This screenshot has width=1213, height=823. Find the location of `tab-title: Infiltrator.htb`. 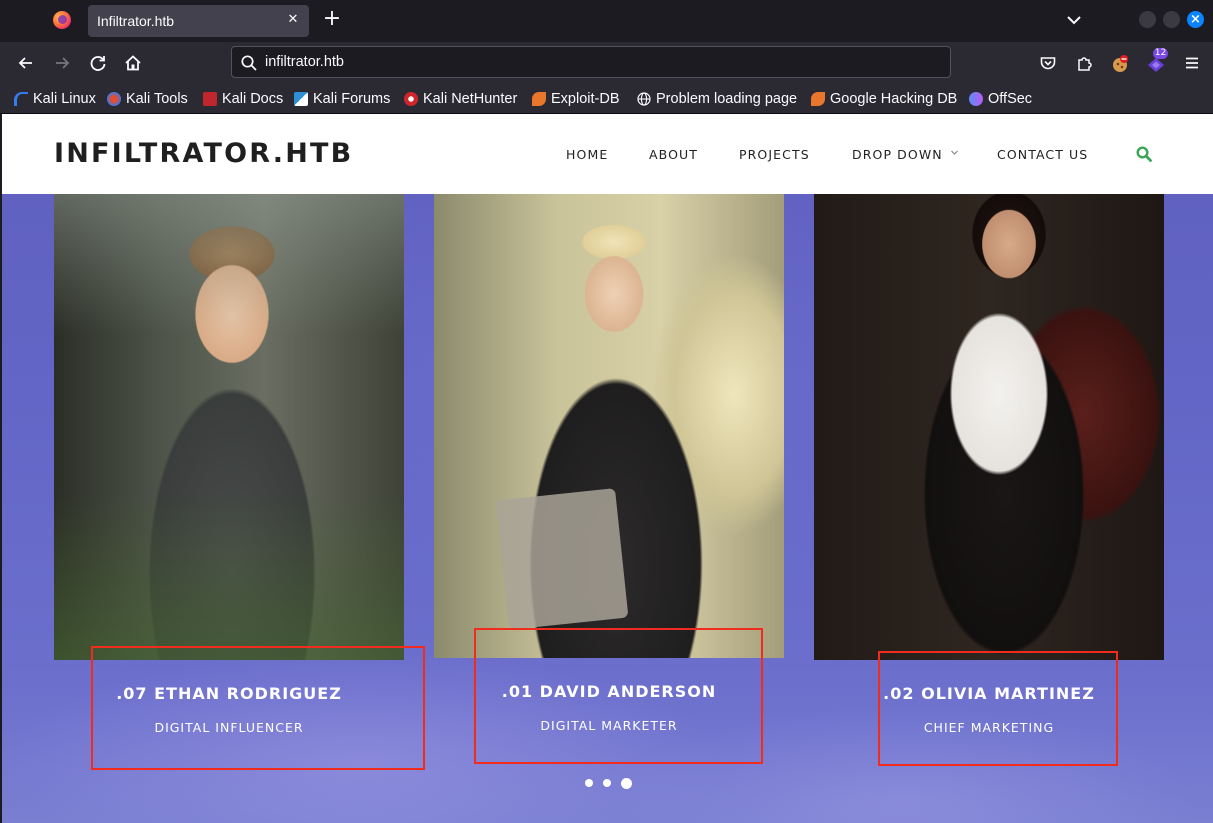

tab-title: Infiltrator.htb is located at coordinates (136, 21).